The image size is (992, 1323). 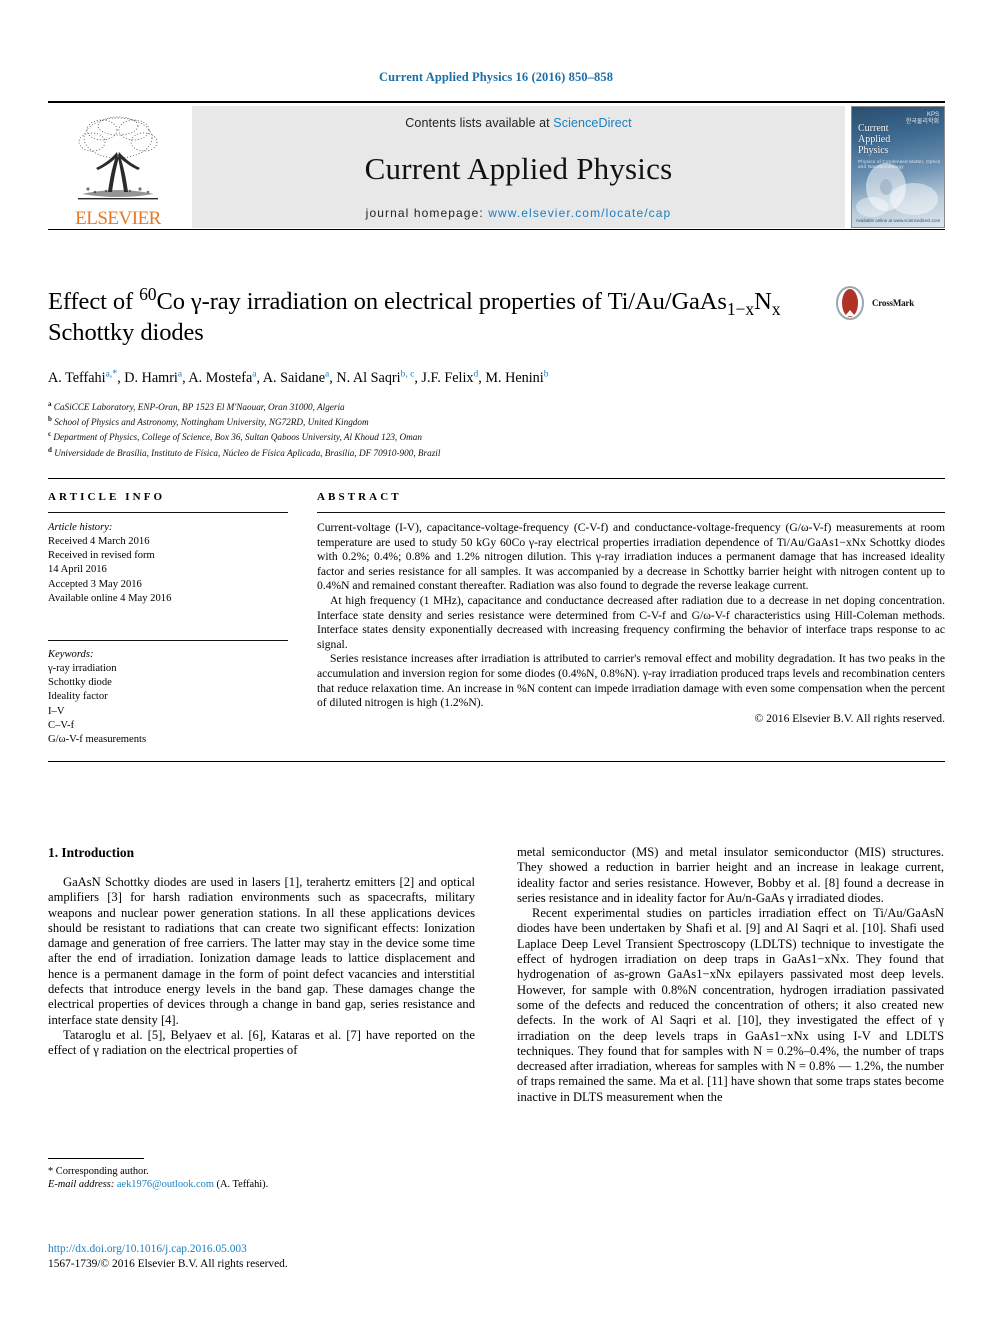 What do you see at coordinates (631, 512) in the screenshot?
I see `abstract-rule` at bounding box center [631, 512].